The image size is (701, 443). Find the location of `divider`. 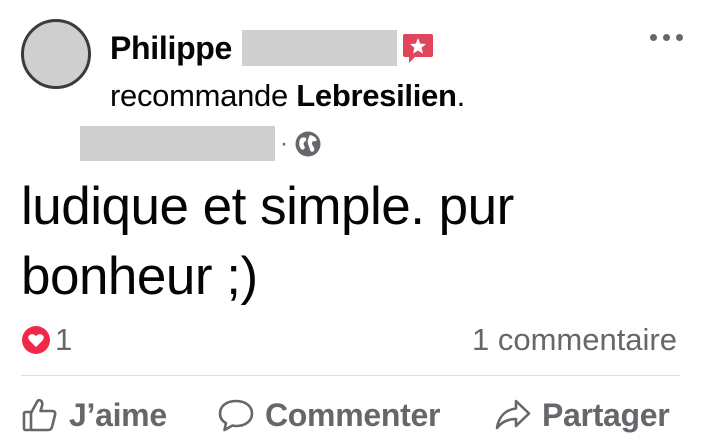

divider is located at coordinates (350, 375).